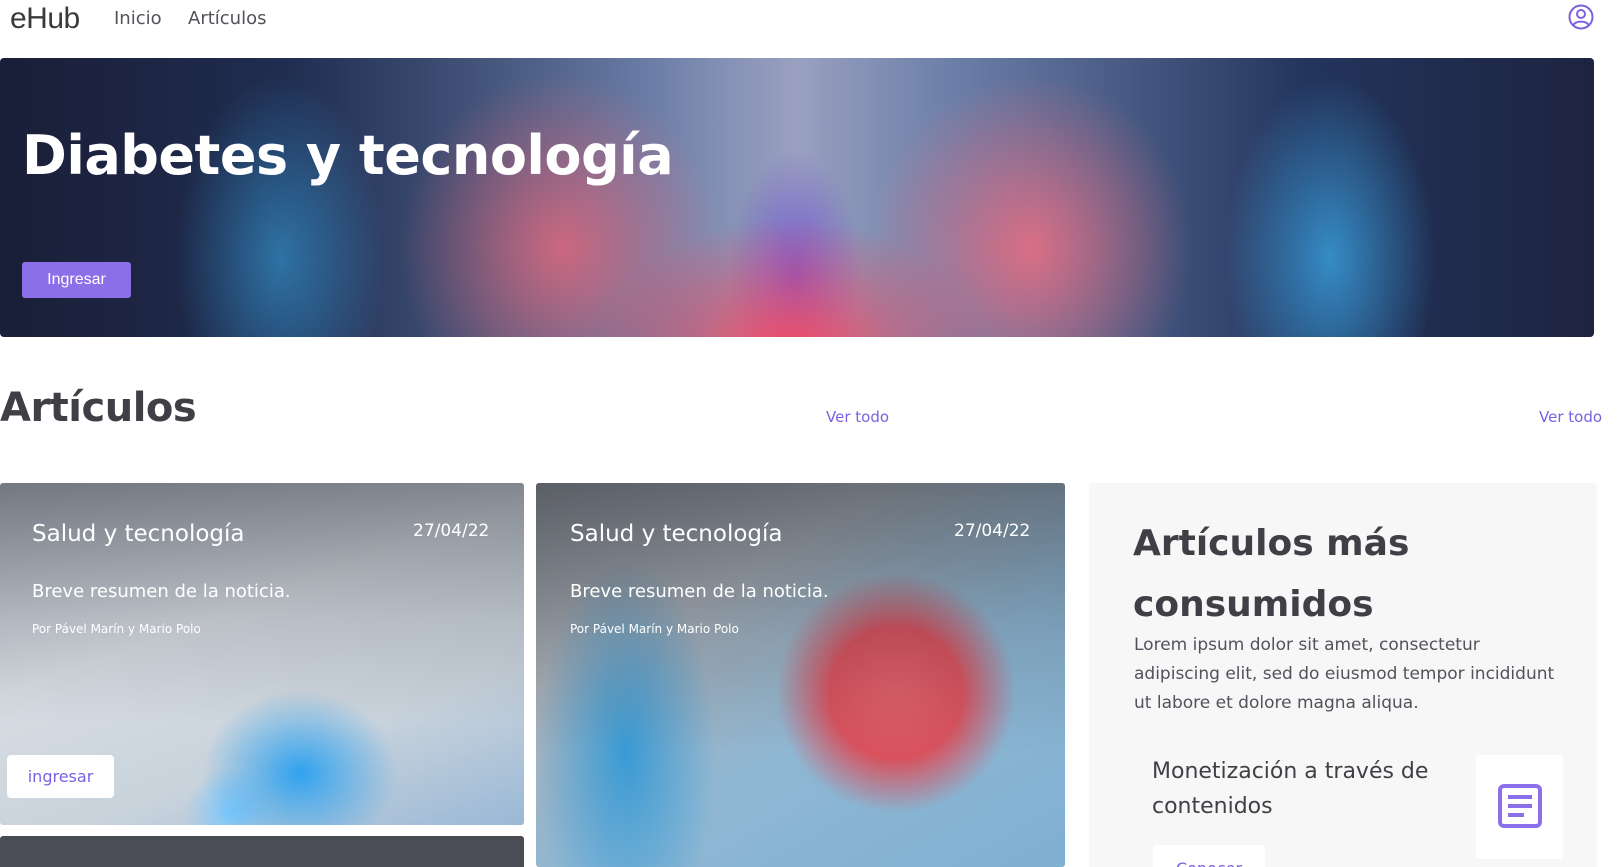 This screenshot has width=1619, height=867. Describe the element at coordinates (809, 29) in the screenshot. I see `top-navbar: eHub Inicio Artículos` at that location.